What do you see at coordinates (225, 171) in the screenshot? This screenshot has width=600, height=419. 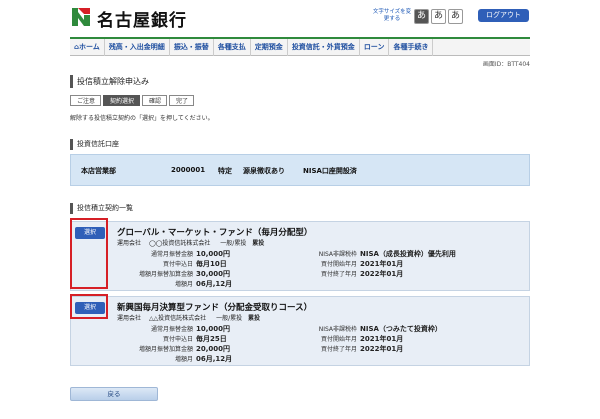 I see `account-type: 特定` at bounding box center [225, 171].